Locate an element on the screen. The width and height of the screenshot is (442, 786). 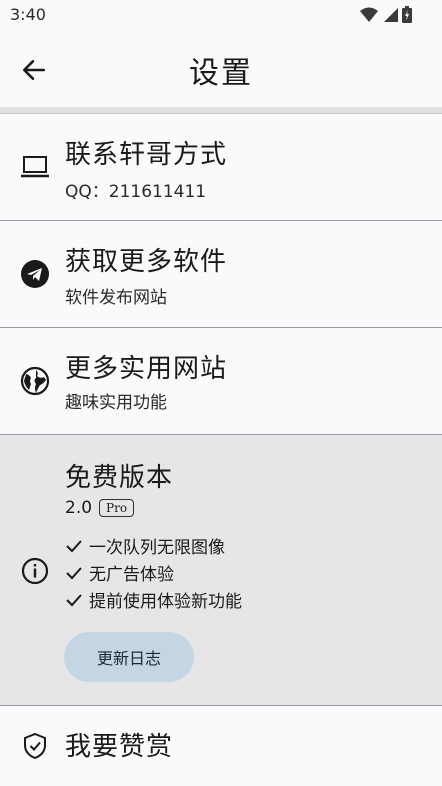
pro-badge: Pro is located at coordinates (117, 508).